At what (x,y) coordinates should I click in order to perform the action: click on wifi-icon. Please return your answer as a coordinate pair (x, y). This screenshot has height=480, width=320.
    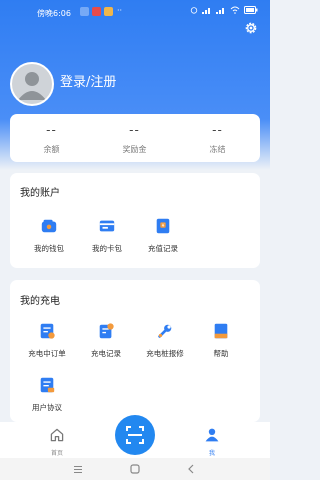
    Looking at the image, I should click on (235, 10).